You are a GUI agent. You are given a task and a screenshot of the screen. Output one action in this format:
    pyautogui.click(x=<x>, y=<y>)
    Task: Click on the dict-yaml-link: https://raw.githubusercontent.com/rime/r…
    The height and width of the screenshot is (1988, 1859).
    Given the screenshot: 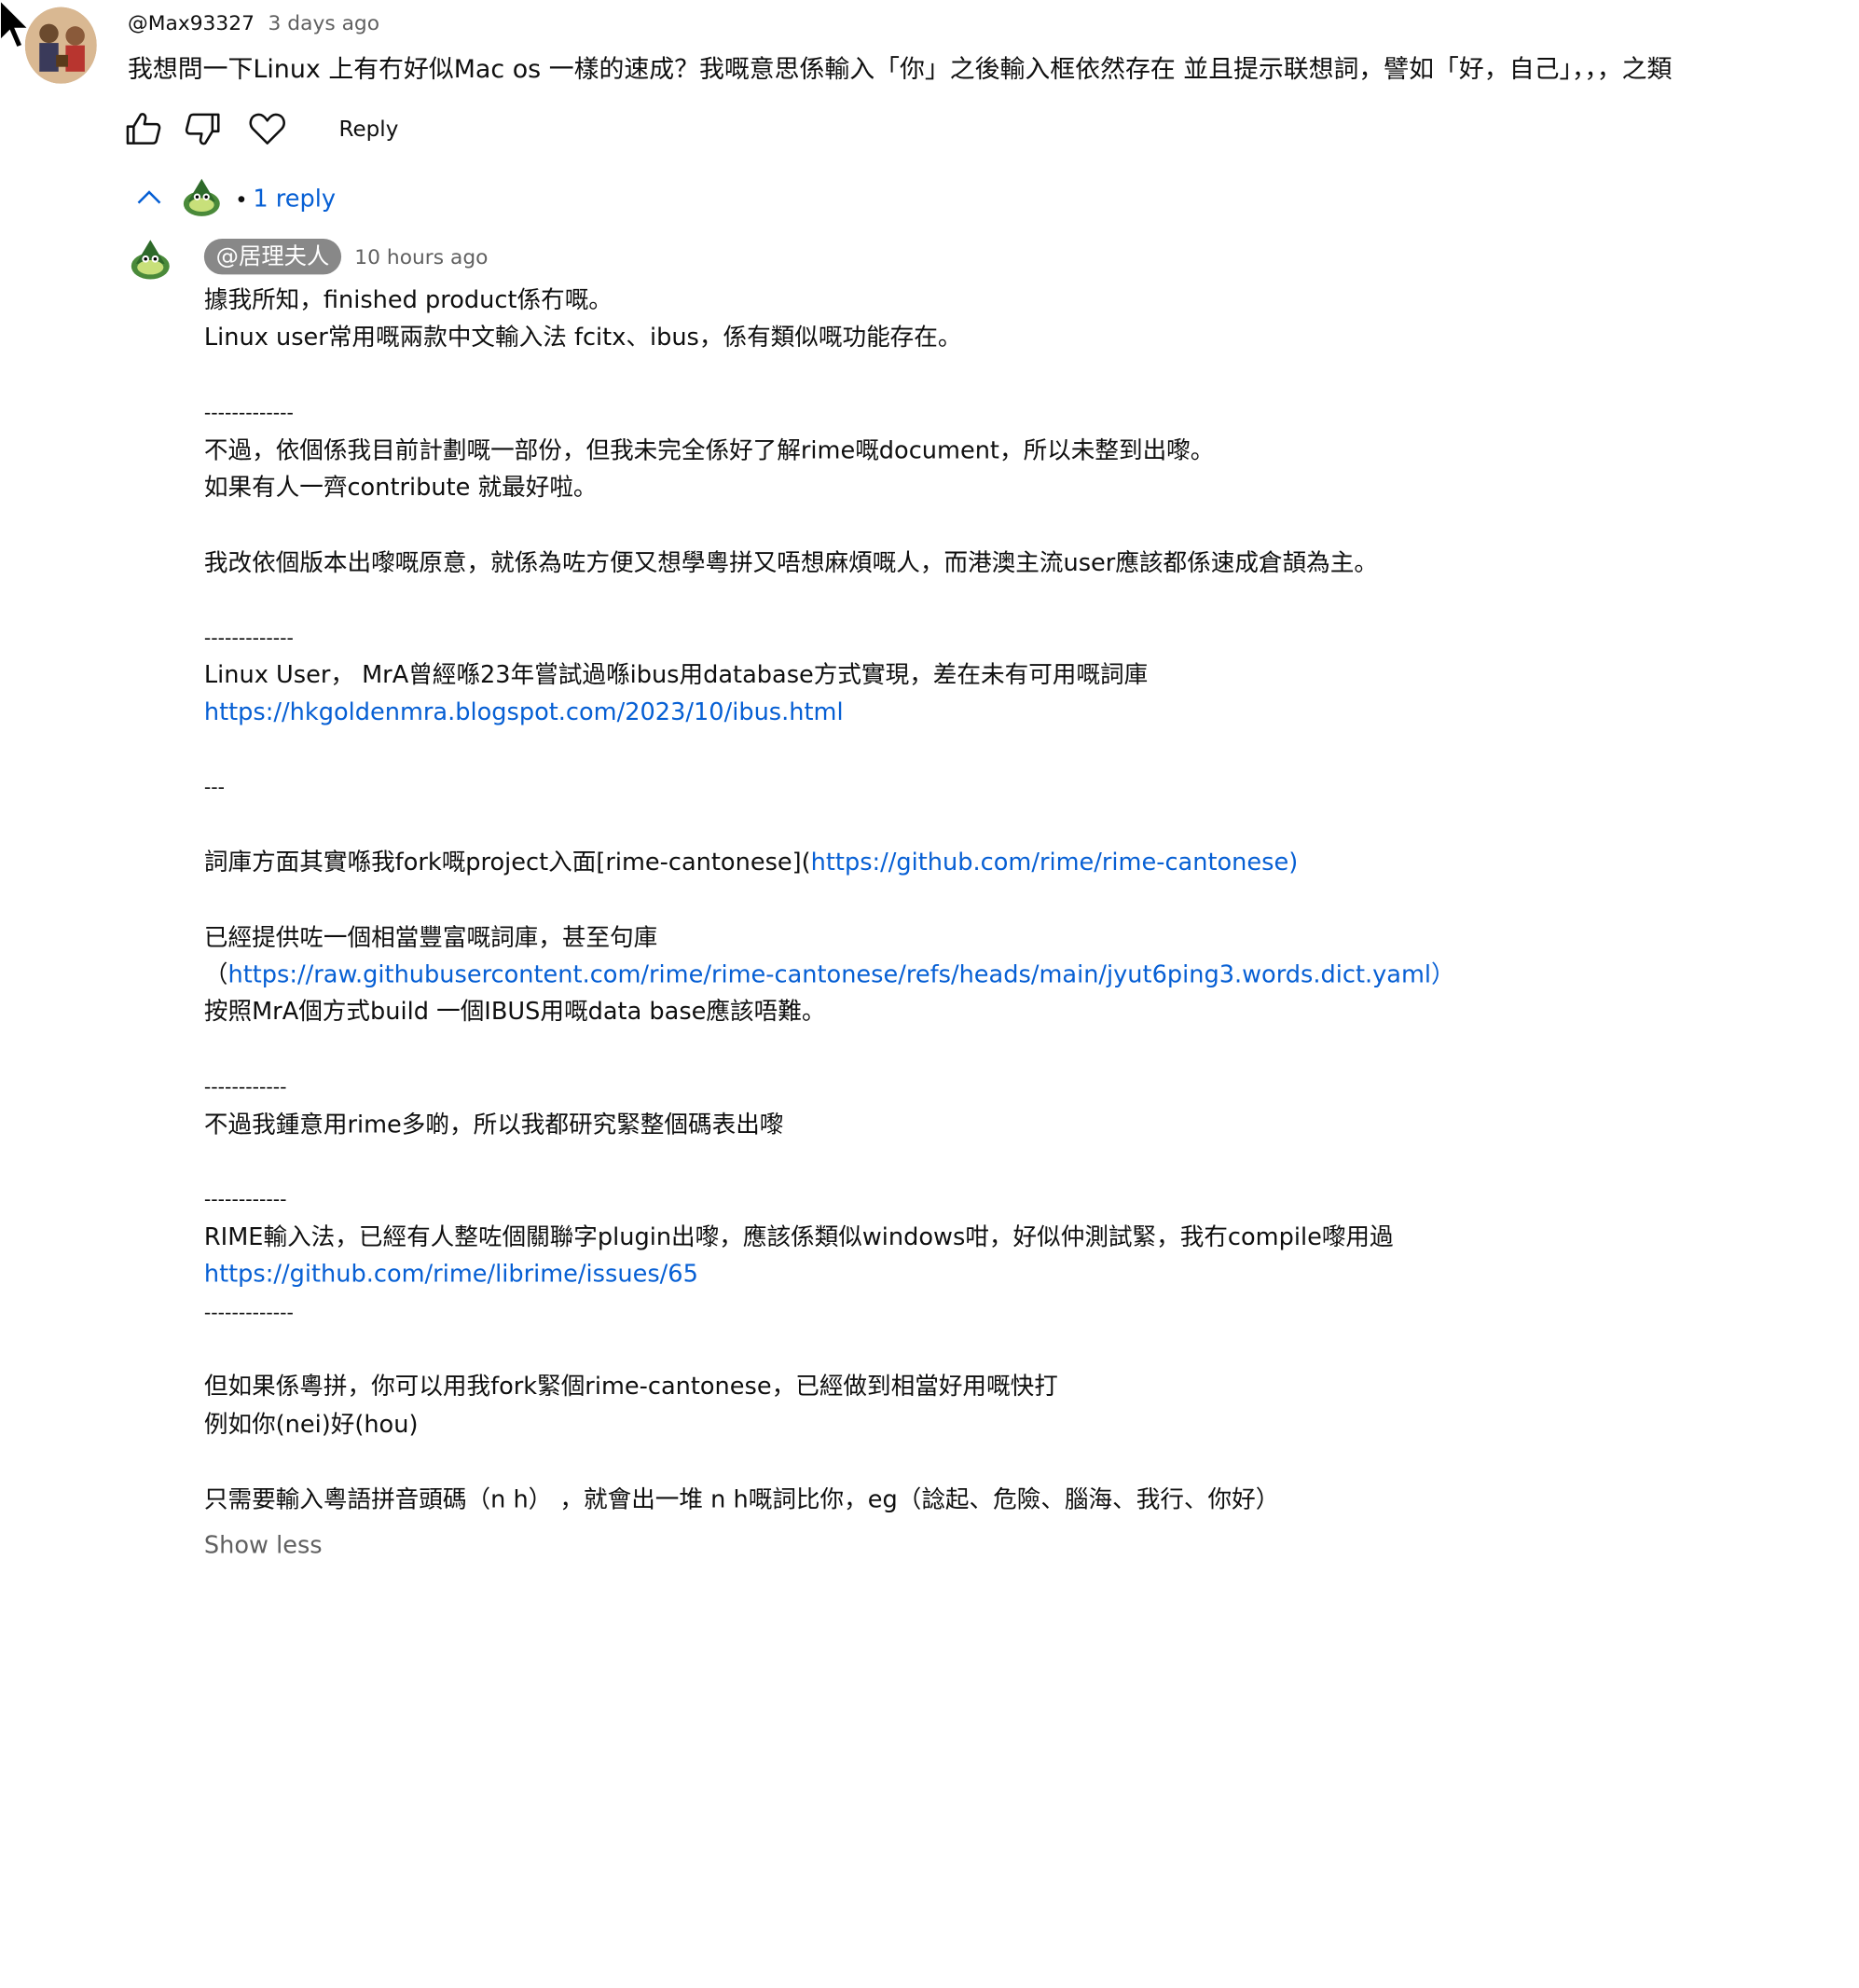 What is the action you would take?
    pyautogui.click(x=840, y=973)
    